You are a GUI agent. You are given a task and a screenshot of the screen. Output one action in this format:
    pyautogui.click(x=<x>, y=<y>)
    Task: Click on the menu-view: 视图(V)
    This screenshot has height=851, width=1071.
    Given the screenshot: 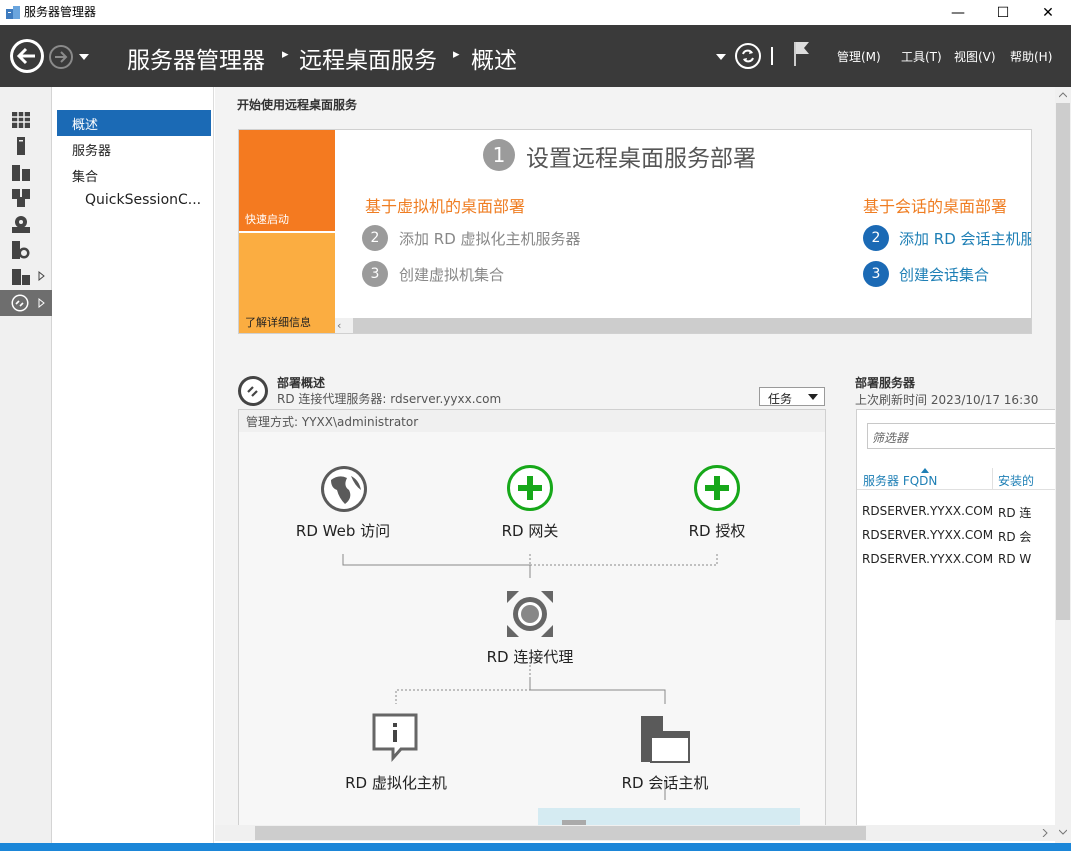 What is the action you would take?
    pyautogui.click(x=975, y=56)
    